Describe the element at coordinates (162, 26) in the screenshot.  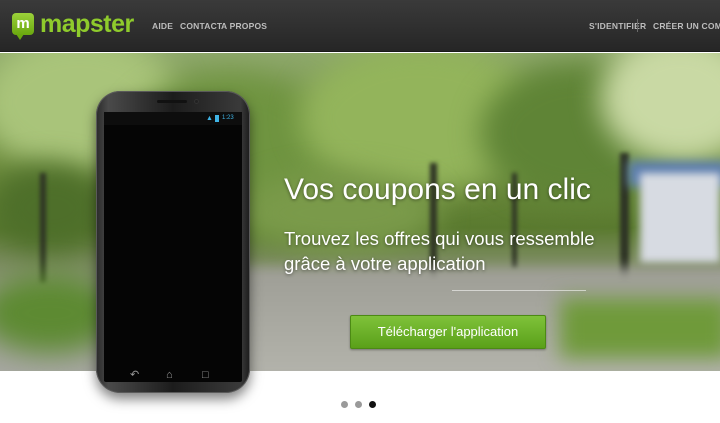
I see `nav-link-aide: AIDE` at that location.